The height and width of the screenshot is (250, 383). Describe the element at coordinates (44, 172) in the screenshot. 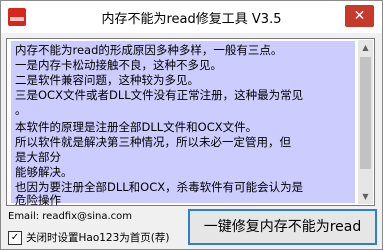

I see `info-line: 能够解决。` at that location.